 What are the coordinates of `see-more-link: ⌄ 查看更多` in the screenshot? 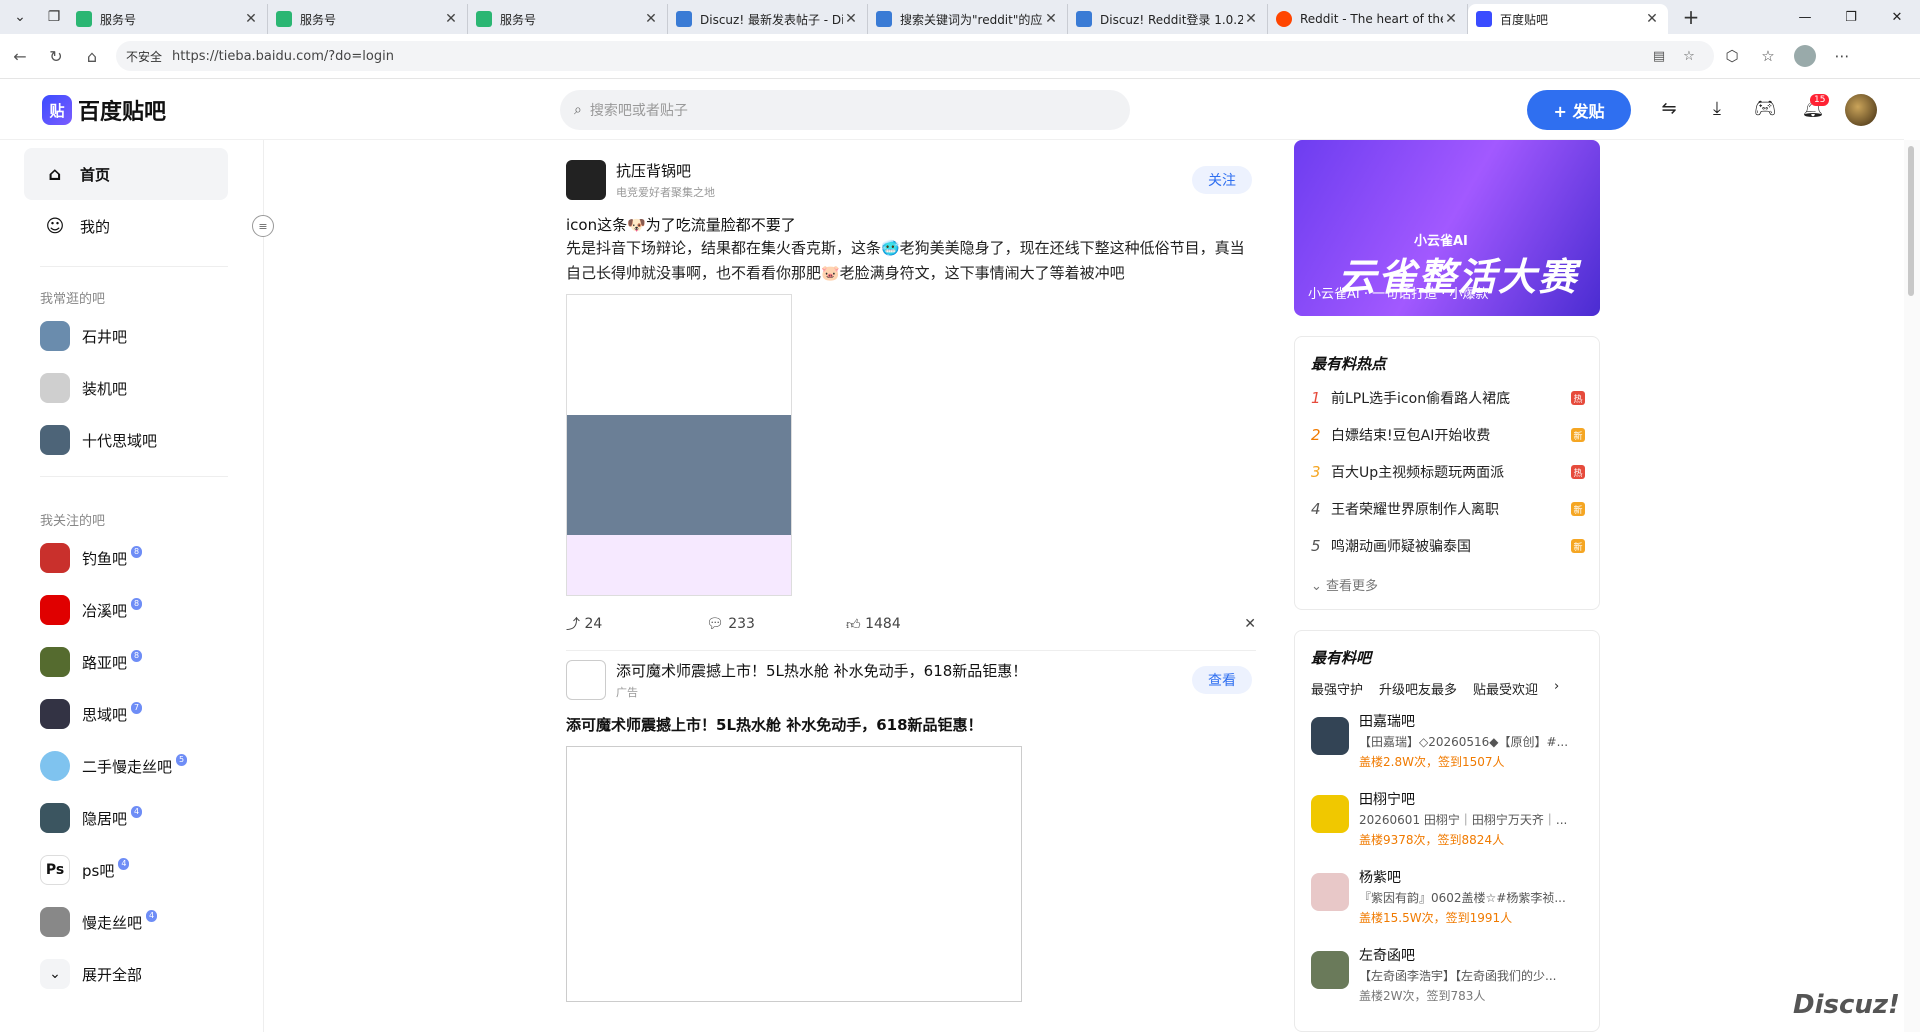 It's located at (1344, 584).